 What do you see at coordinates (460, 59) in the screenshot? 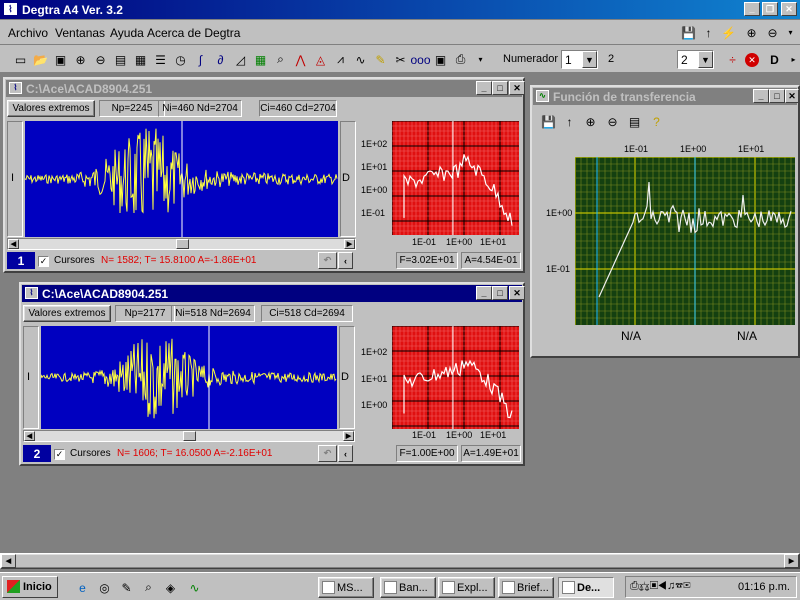
I see `printer-icon: ⎙` at bounding box center [460, 59].